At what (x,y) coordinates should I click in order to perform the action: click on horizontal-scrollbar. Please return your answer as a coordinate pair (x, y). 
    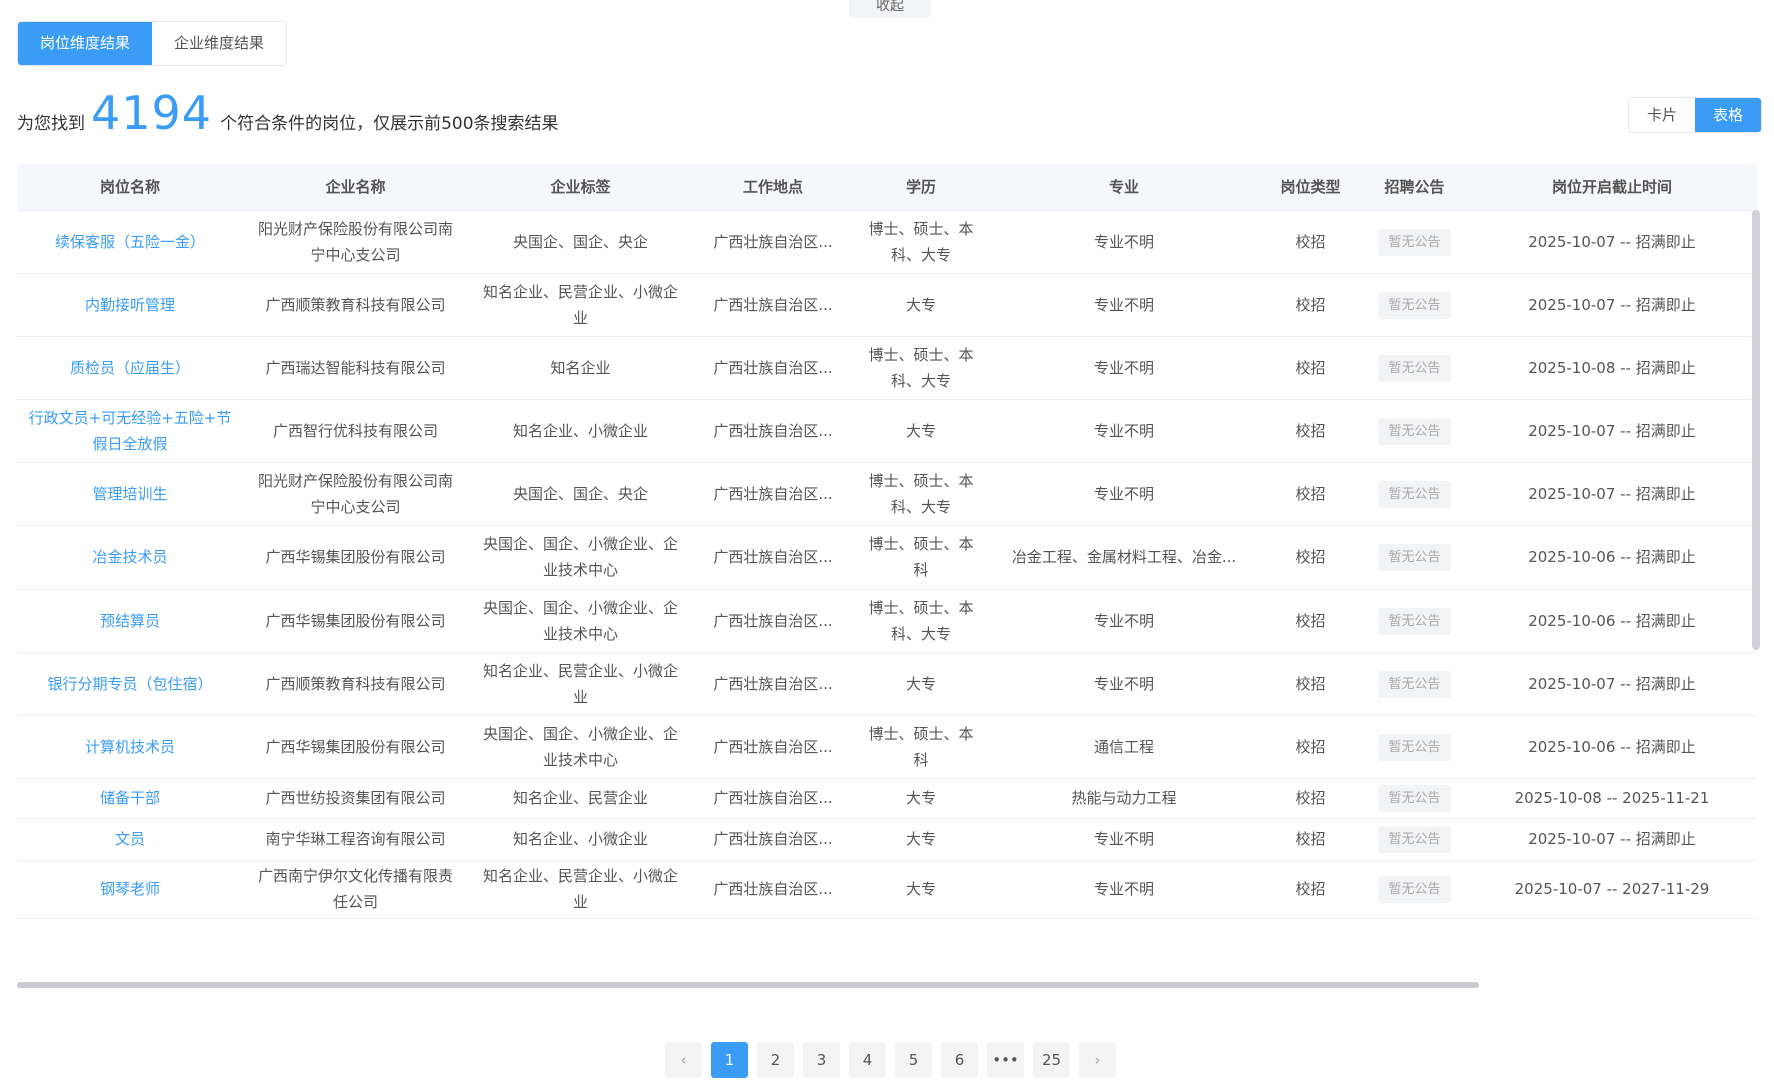
    Looking at the image, I should click on (748, 985).